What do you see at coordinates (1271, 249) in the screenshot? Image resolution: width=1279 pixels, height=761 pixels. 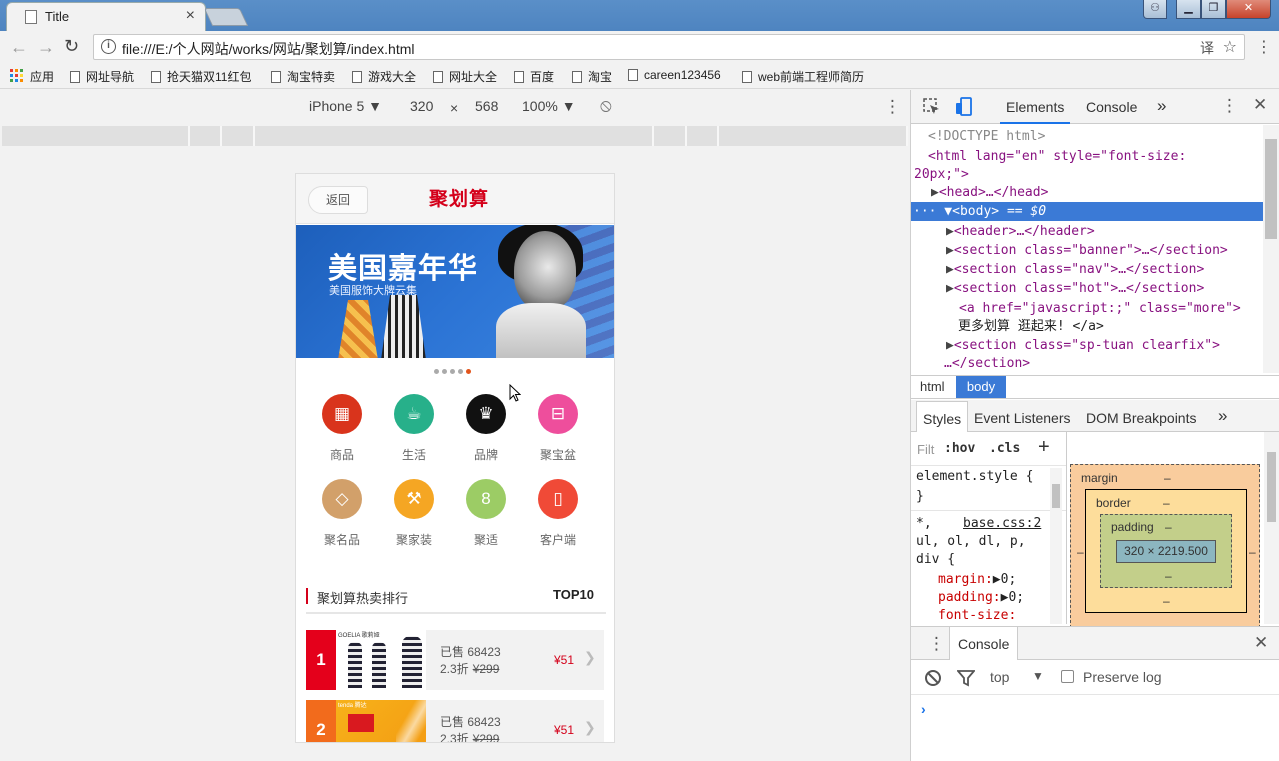 I see `dom-scrollbar` at bounding box center [1271, 249].